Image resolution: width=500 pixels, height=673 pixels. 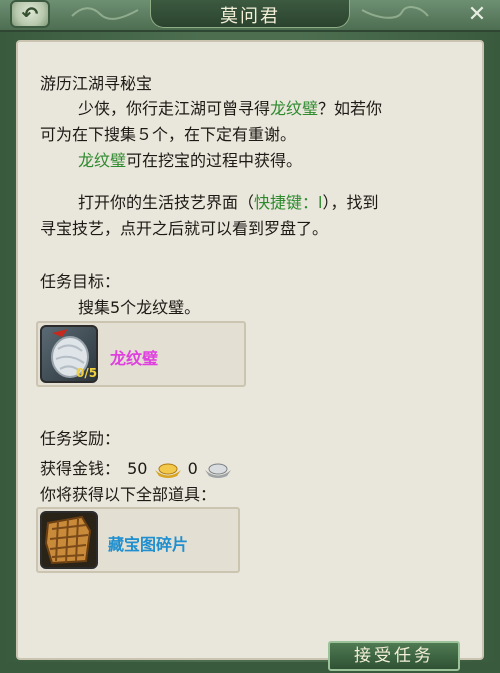 What do you see at coordinates (350, 202) in the screenshot?
I see `desc-text: ），找到` at bounding box center [350, 202].